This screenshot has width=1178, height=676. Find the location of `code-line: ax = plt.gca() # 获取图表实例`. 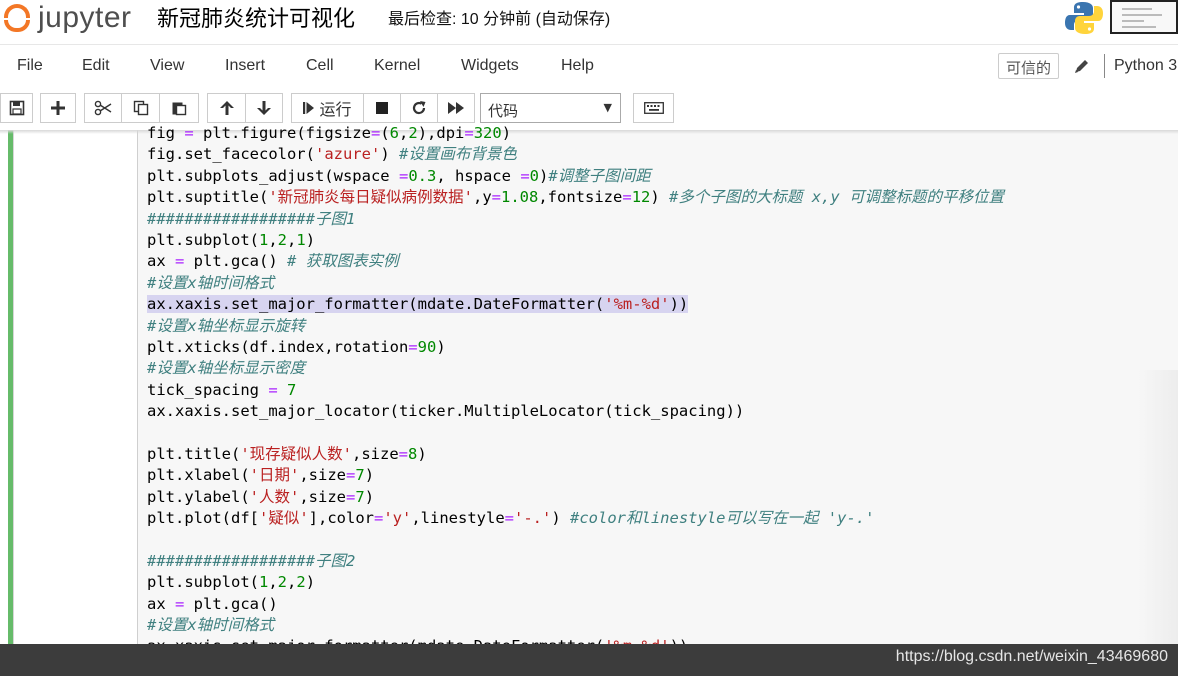

code-line: ax = plt.gca() # 获取图表实例 is located at coordinates (575, 261).